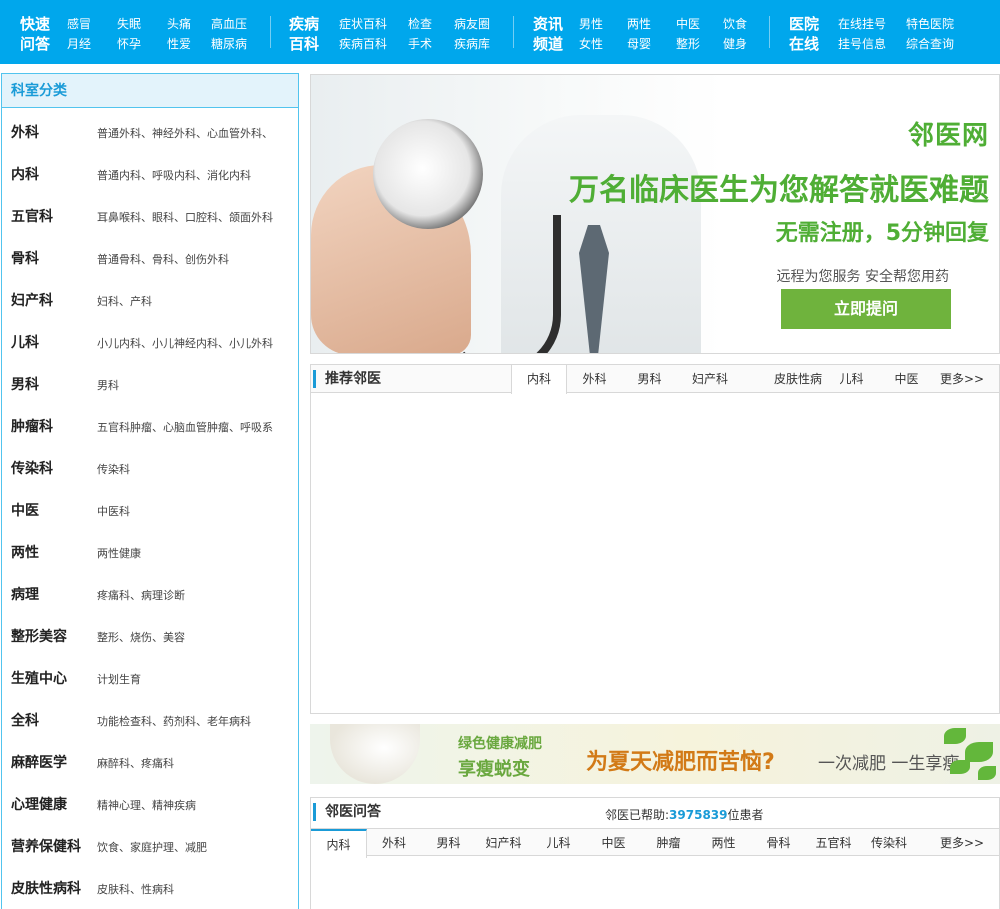 This screenshot has width=1000, height=909. I want to click on nav-link: 母婴, so click(639, 44).